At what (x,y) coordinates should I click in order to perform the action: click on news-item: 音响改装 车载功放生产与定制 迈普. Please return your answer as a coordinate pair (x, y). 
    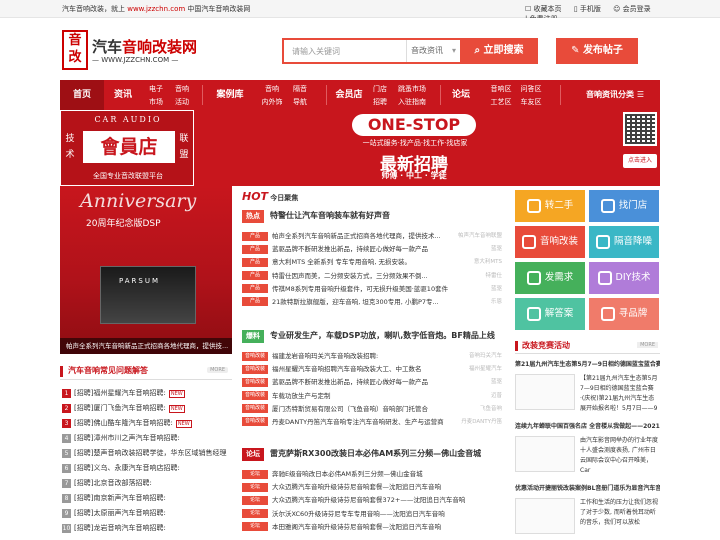
    Looking at the image, I should click on (375, 396).